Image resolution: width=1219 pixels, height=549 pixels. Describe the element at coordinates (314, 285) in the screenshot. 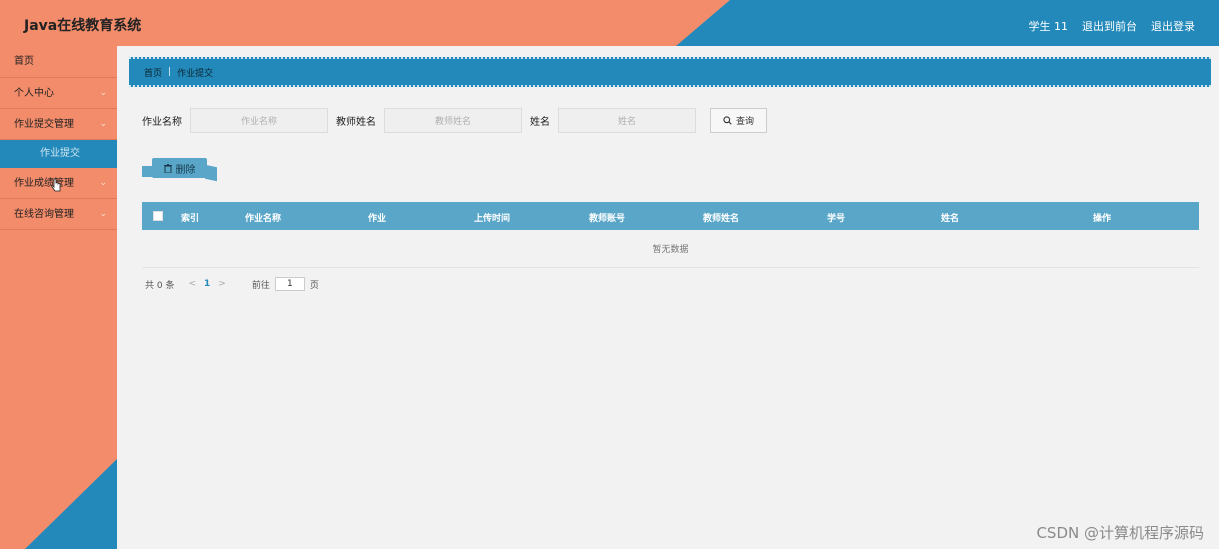

I see `page-unit-label: 页` at that location.